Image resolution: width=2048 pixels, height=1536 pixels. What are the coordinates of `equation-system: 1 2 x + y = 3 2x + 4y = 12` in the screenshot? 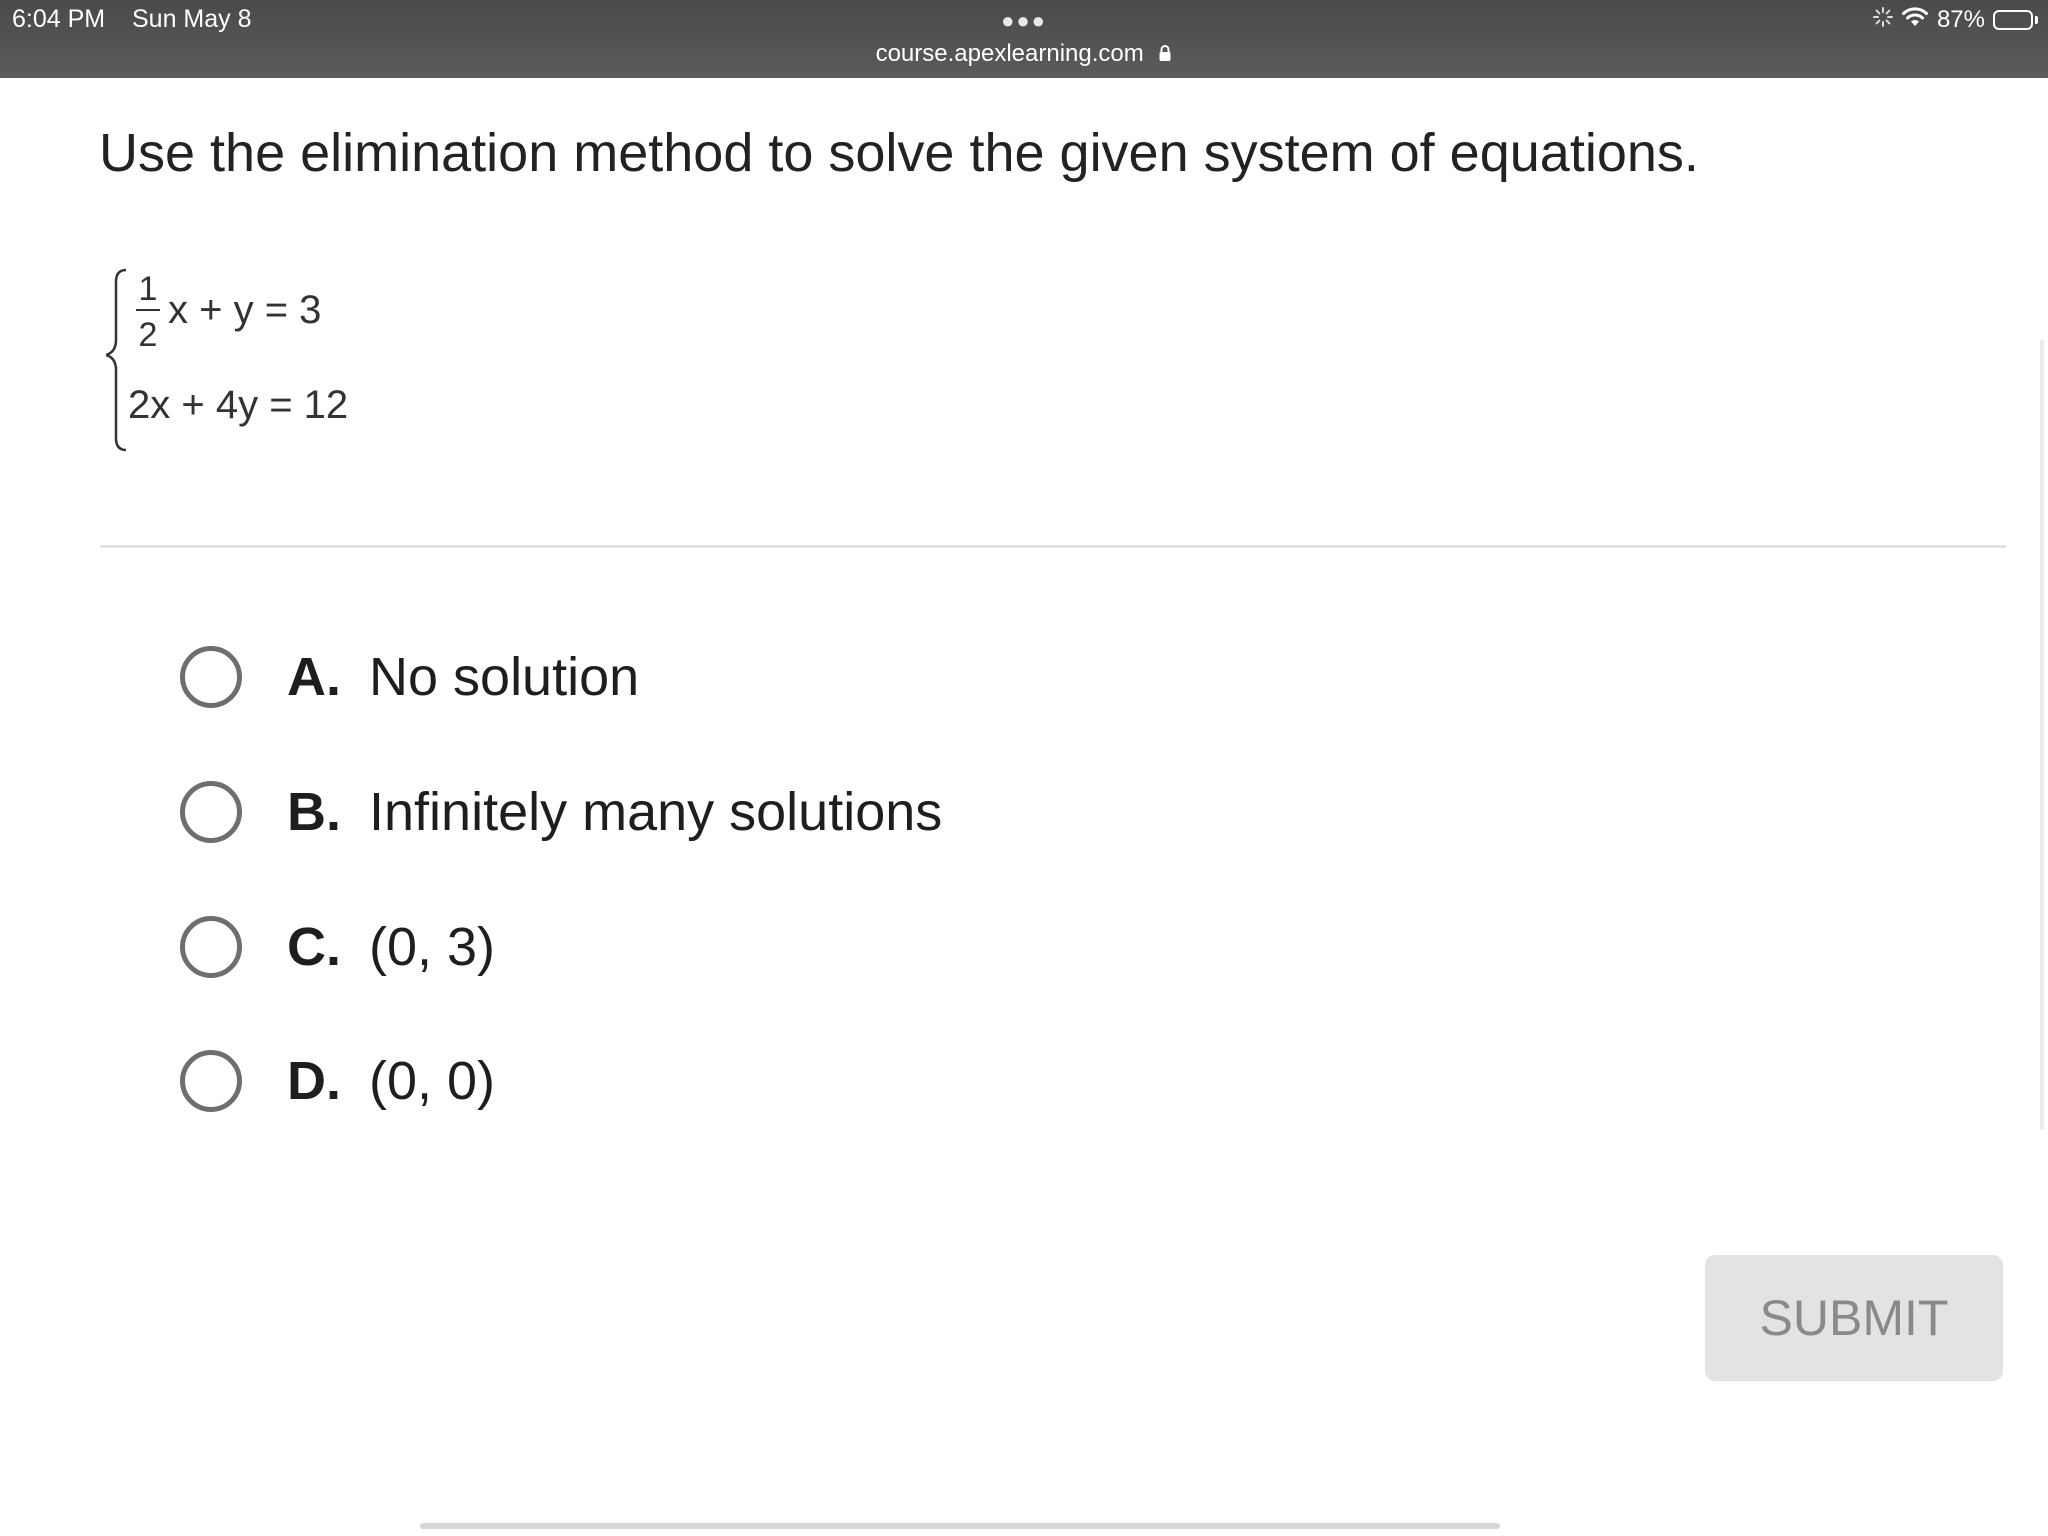 It's located at (227, 360).